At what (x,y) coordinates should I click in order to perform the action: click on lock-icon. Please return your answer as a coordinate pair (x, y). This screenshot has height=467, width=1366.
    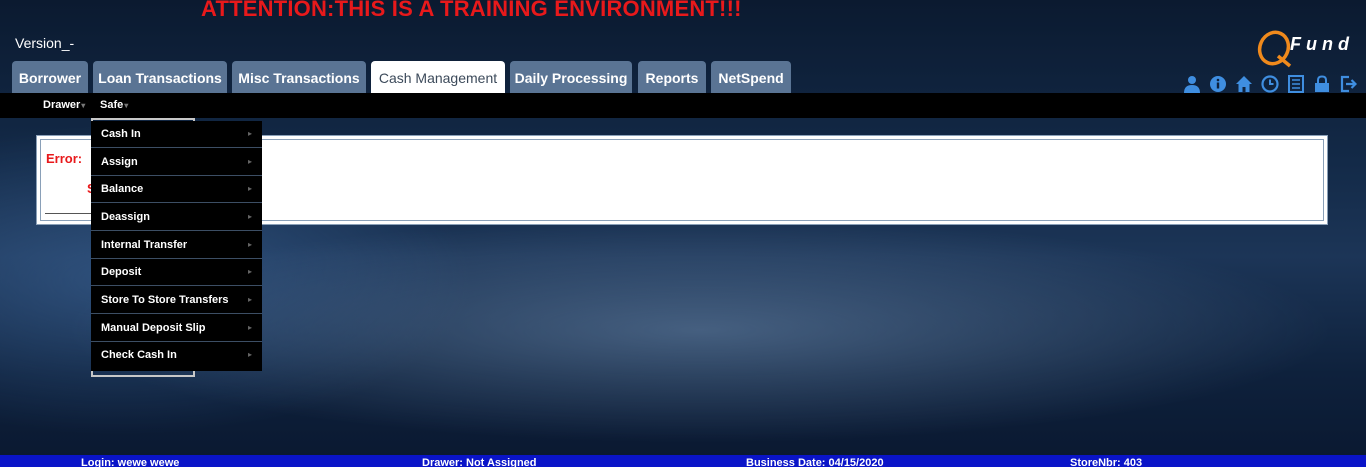
    Looking at the image, I should click on (1322, 84).